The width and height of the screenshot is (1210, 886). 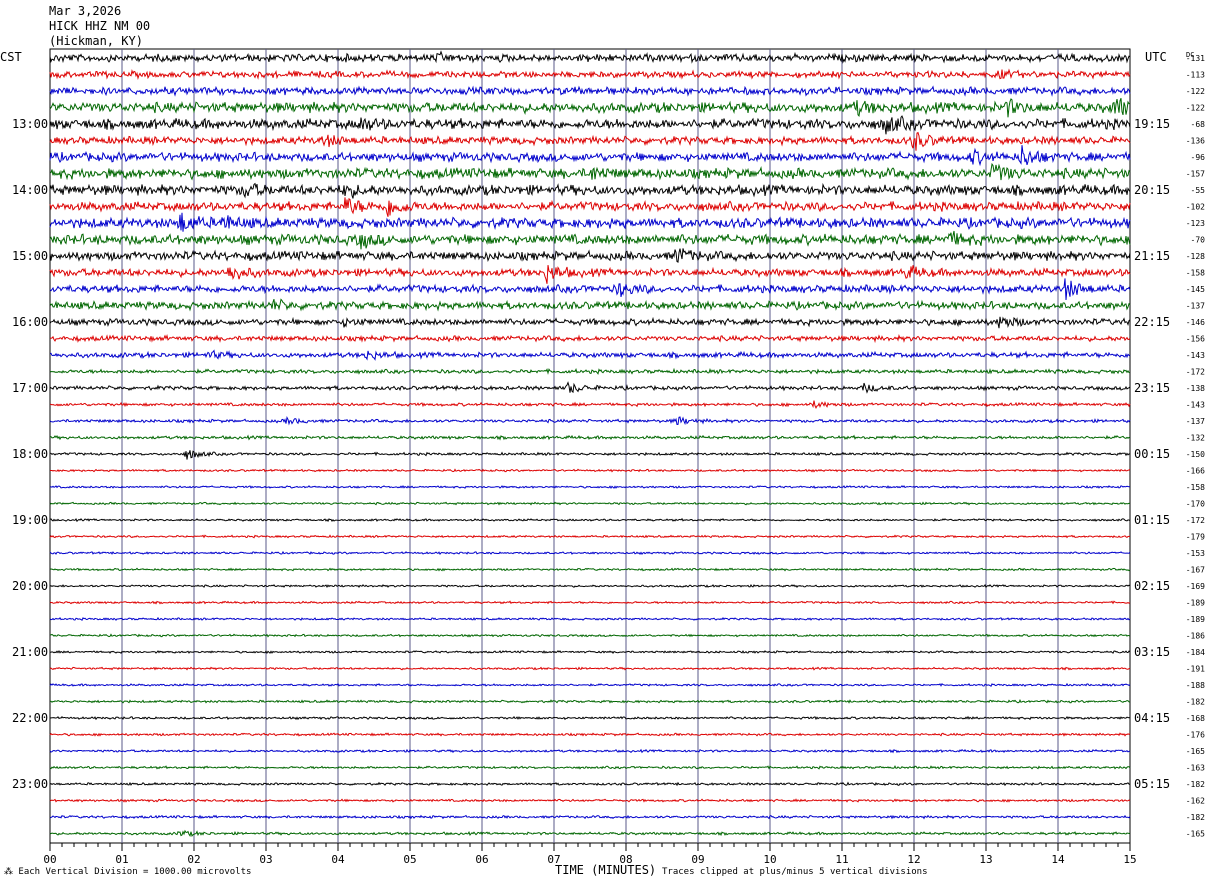 I want to click on x-axis-title: TIME (MINUTES), so click(x=606, y=870).